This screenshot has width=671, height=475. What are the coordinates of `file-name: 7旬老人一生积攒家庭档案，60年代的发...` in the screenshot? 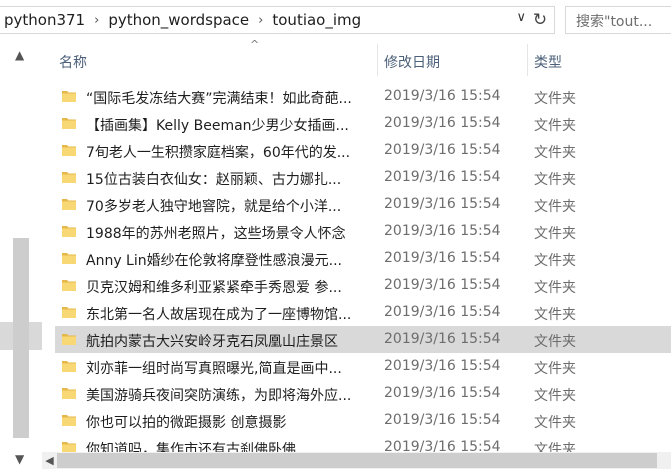 It's located at (231, 152).